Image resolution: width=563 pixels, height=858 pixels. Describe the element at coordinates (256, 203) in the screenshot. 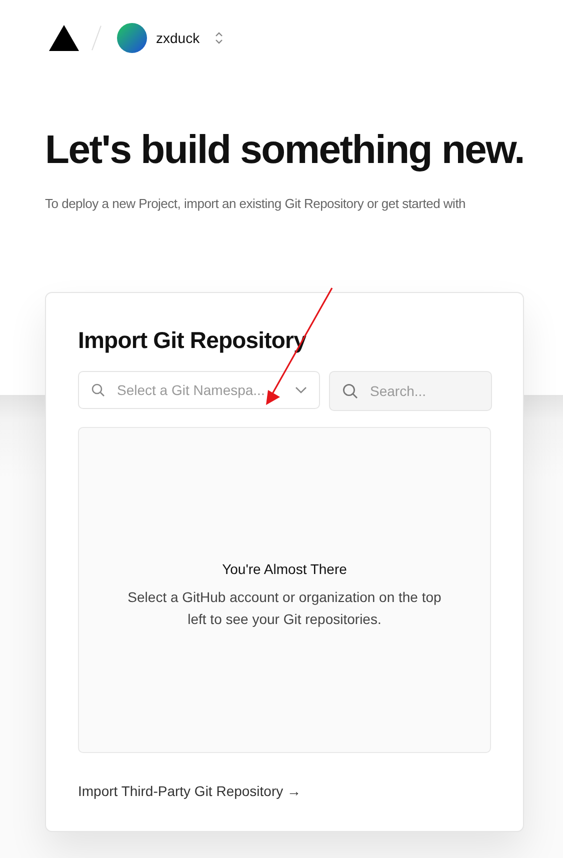

I see `page-subtitle: To deploy a new Project, import an existing Git Repository or get started with` at that location.